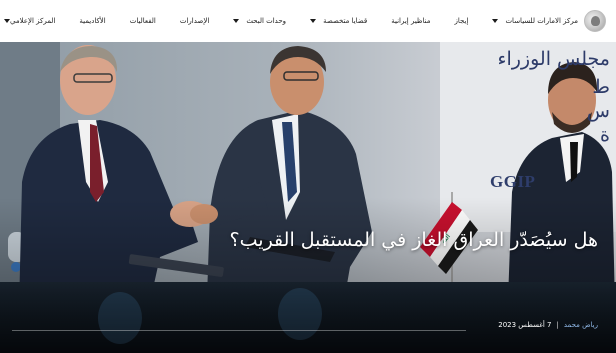 The width and height of the screenshot is (616, 353). I want to click on nav-item-briefing: إيجاز, so click(462, 21).